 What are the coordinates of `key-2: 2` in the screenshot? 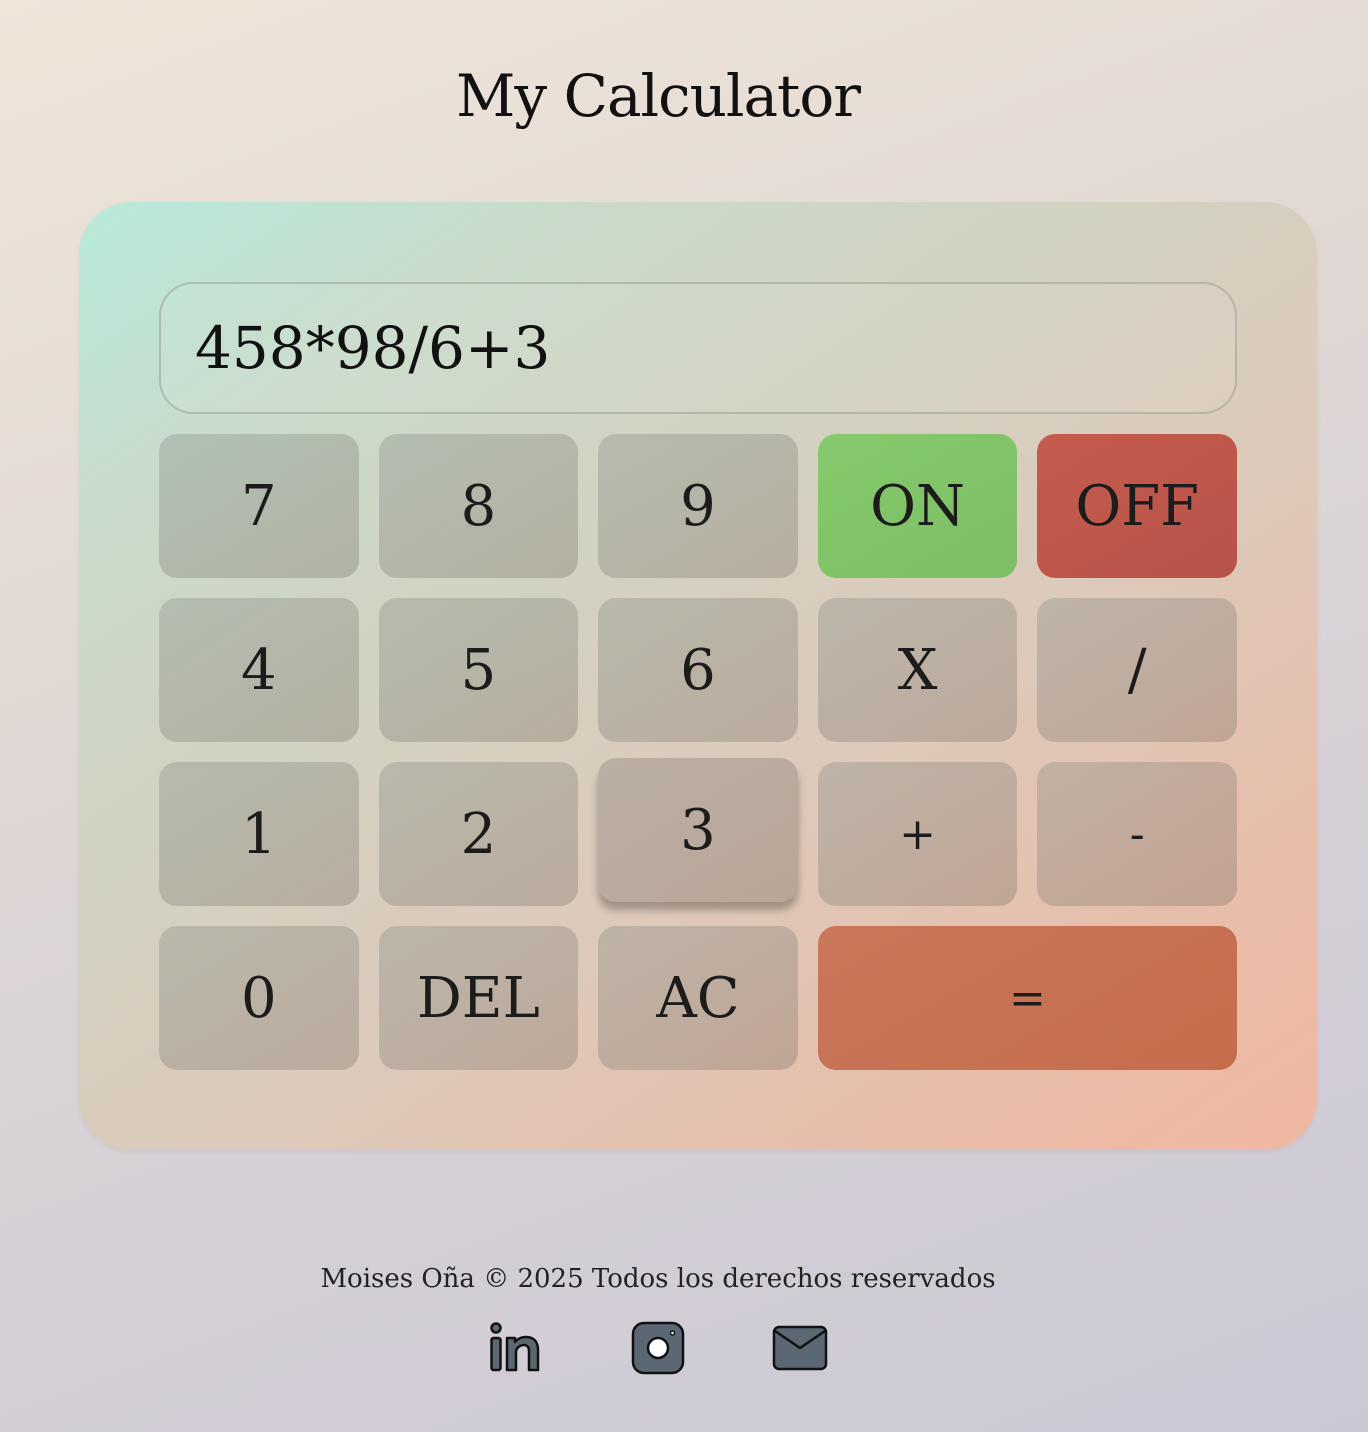 It's located at (478, 834).